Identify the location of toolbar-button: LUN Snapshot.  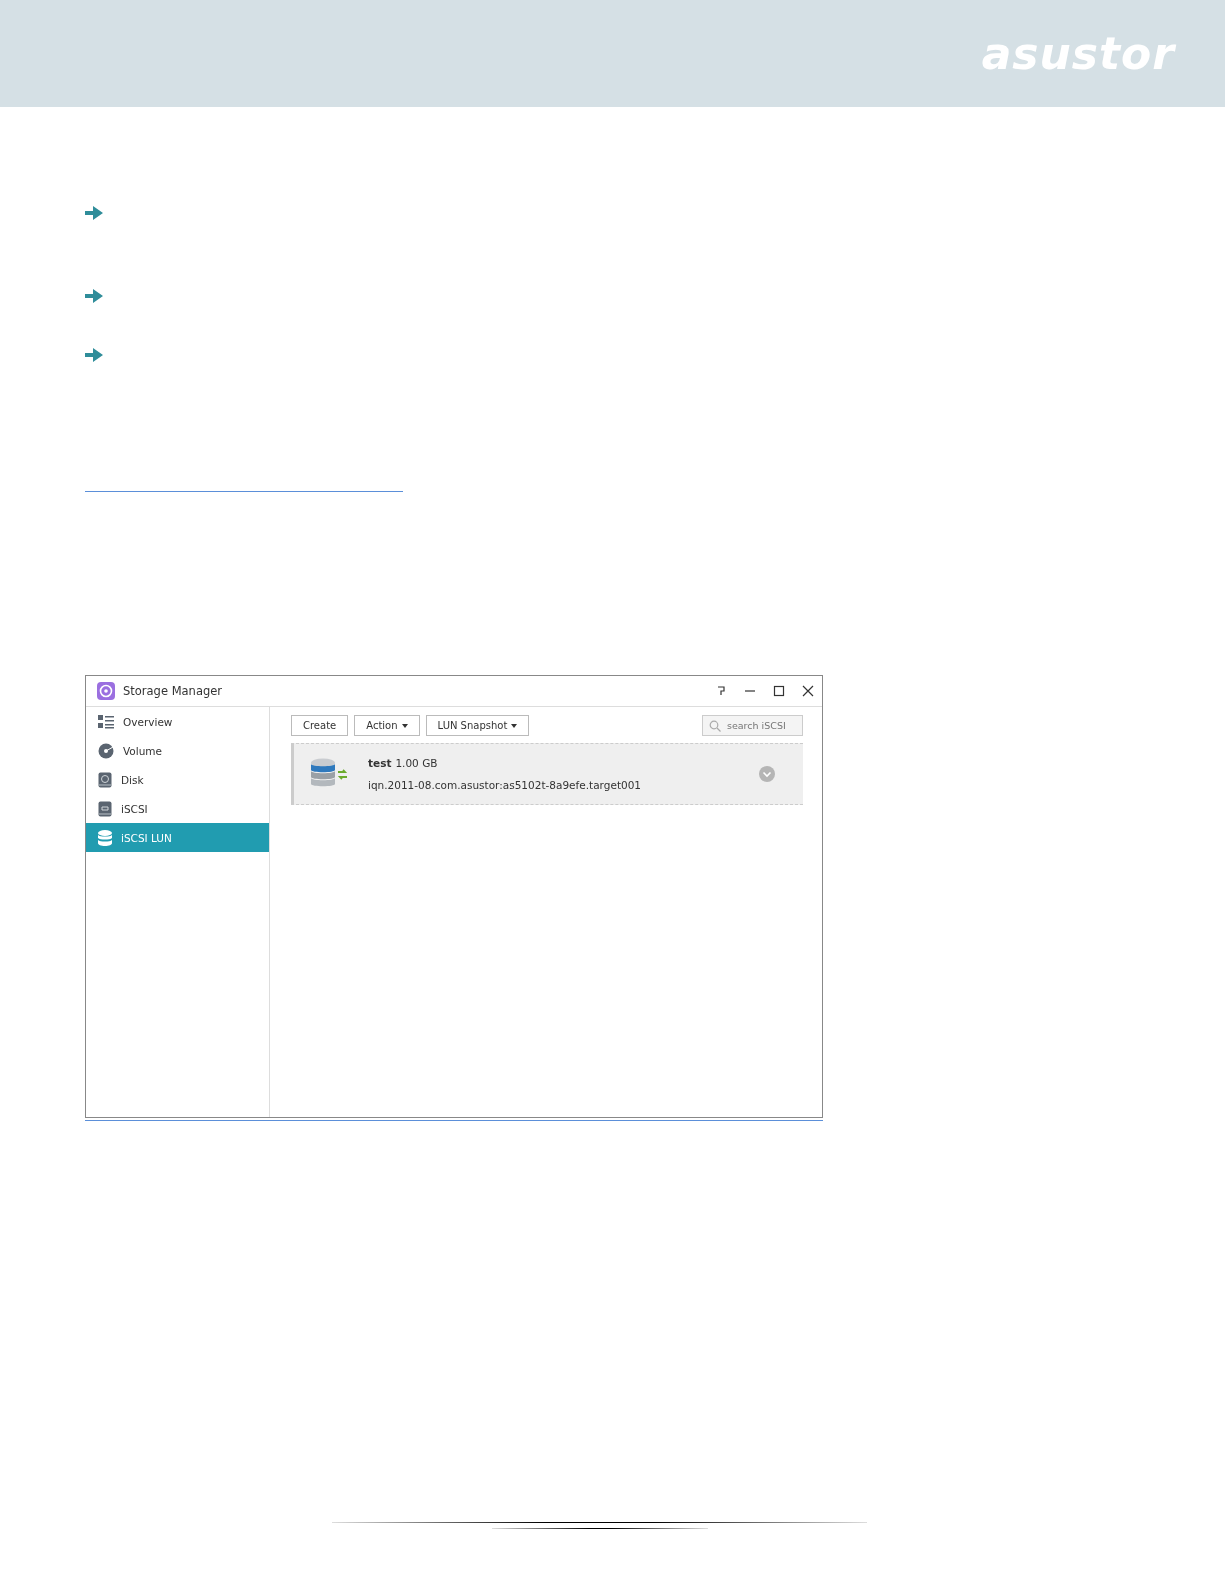
(477, 725).